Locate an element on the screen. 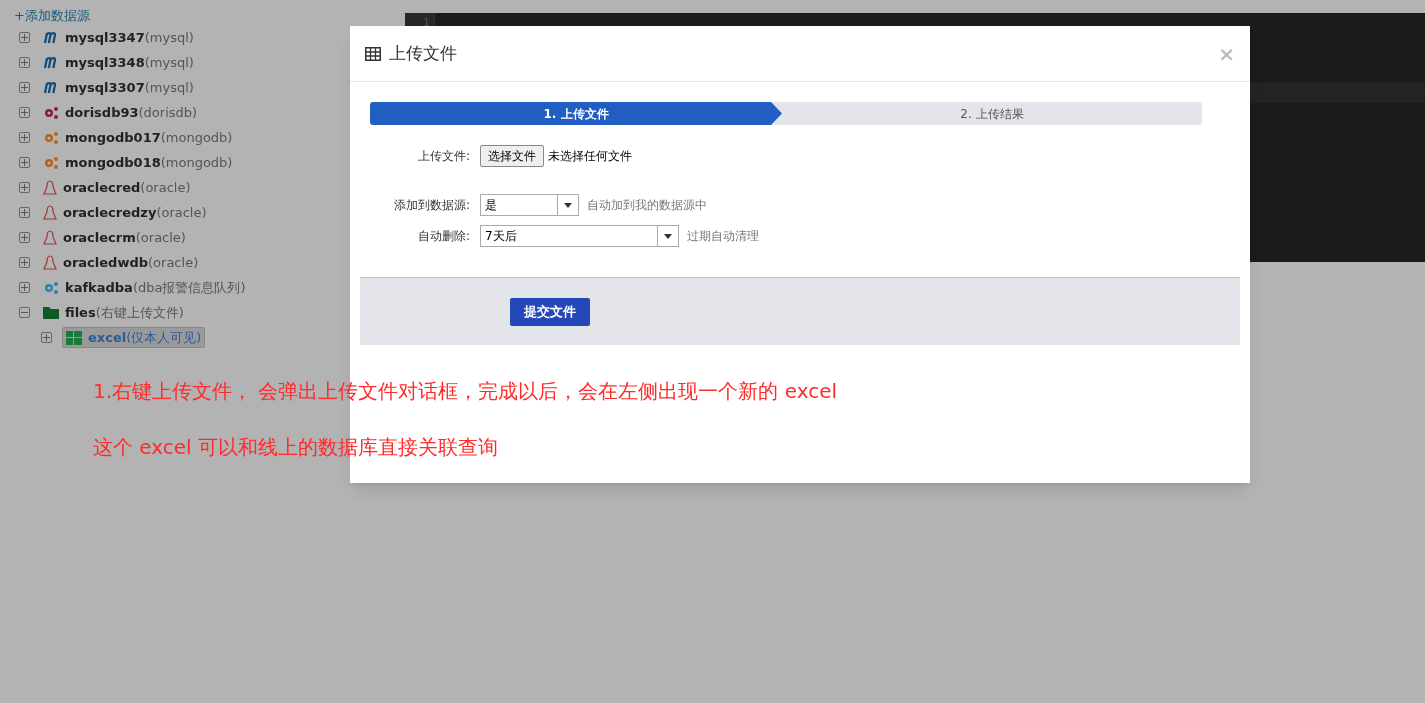  tree-item: oraclecred(oracle) is located at coordinates (117, 187).